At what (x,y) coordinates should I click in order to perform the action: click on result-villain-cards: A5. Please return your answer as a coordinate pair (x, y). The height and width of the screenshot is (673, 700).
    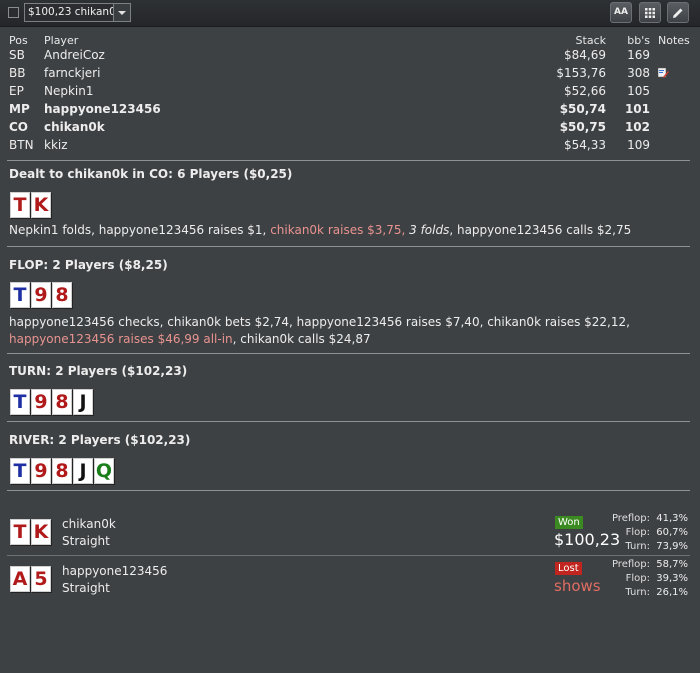
    Looking at the image, I should click on (31, 579).